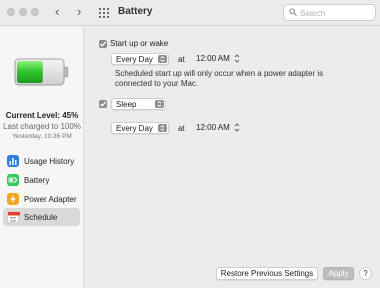  Describe the element at coordinates (139, 43) in the screenshot. I see `startup-label: Start up or wake` at that location.